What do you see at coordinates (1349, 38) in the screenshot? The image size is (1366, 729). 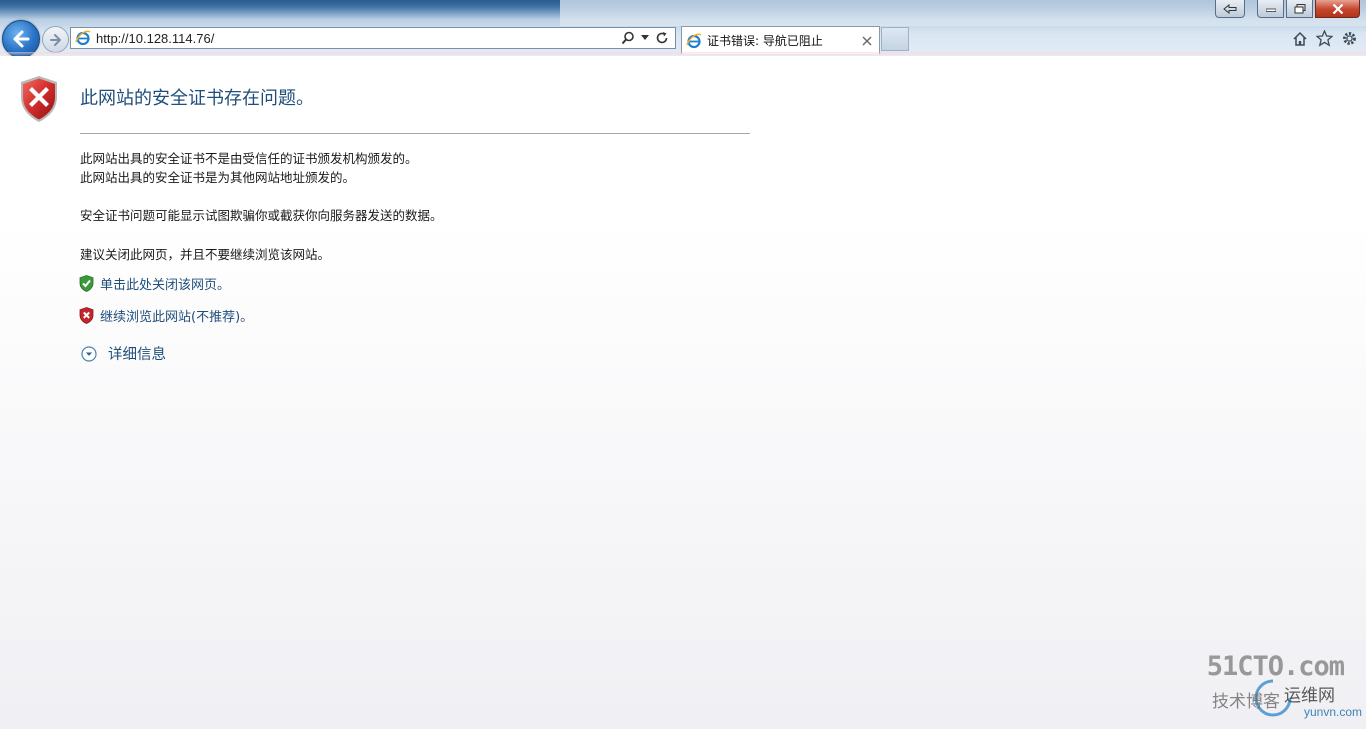 I see `tools-gear-icon` at bounding box center [1349, 38].